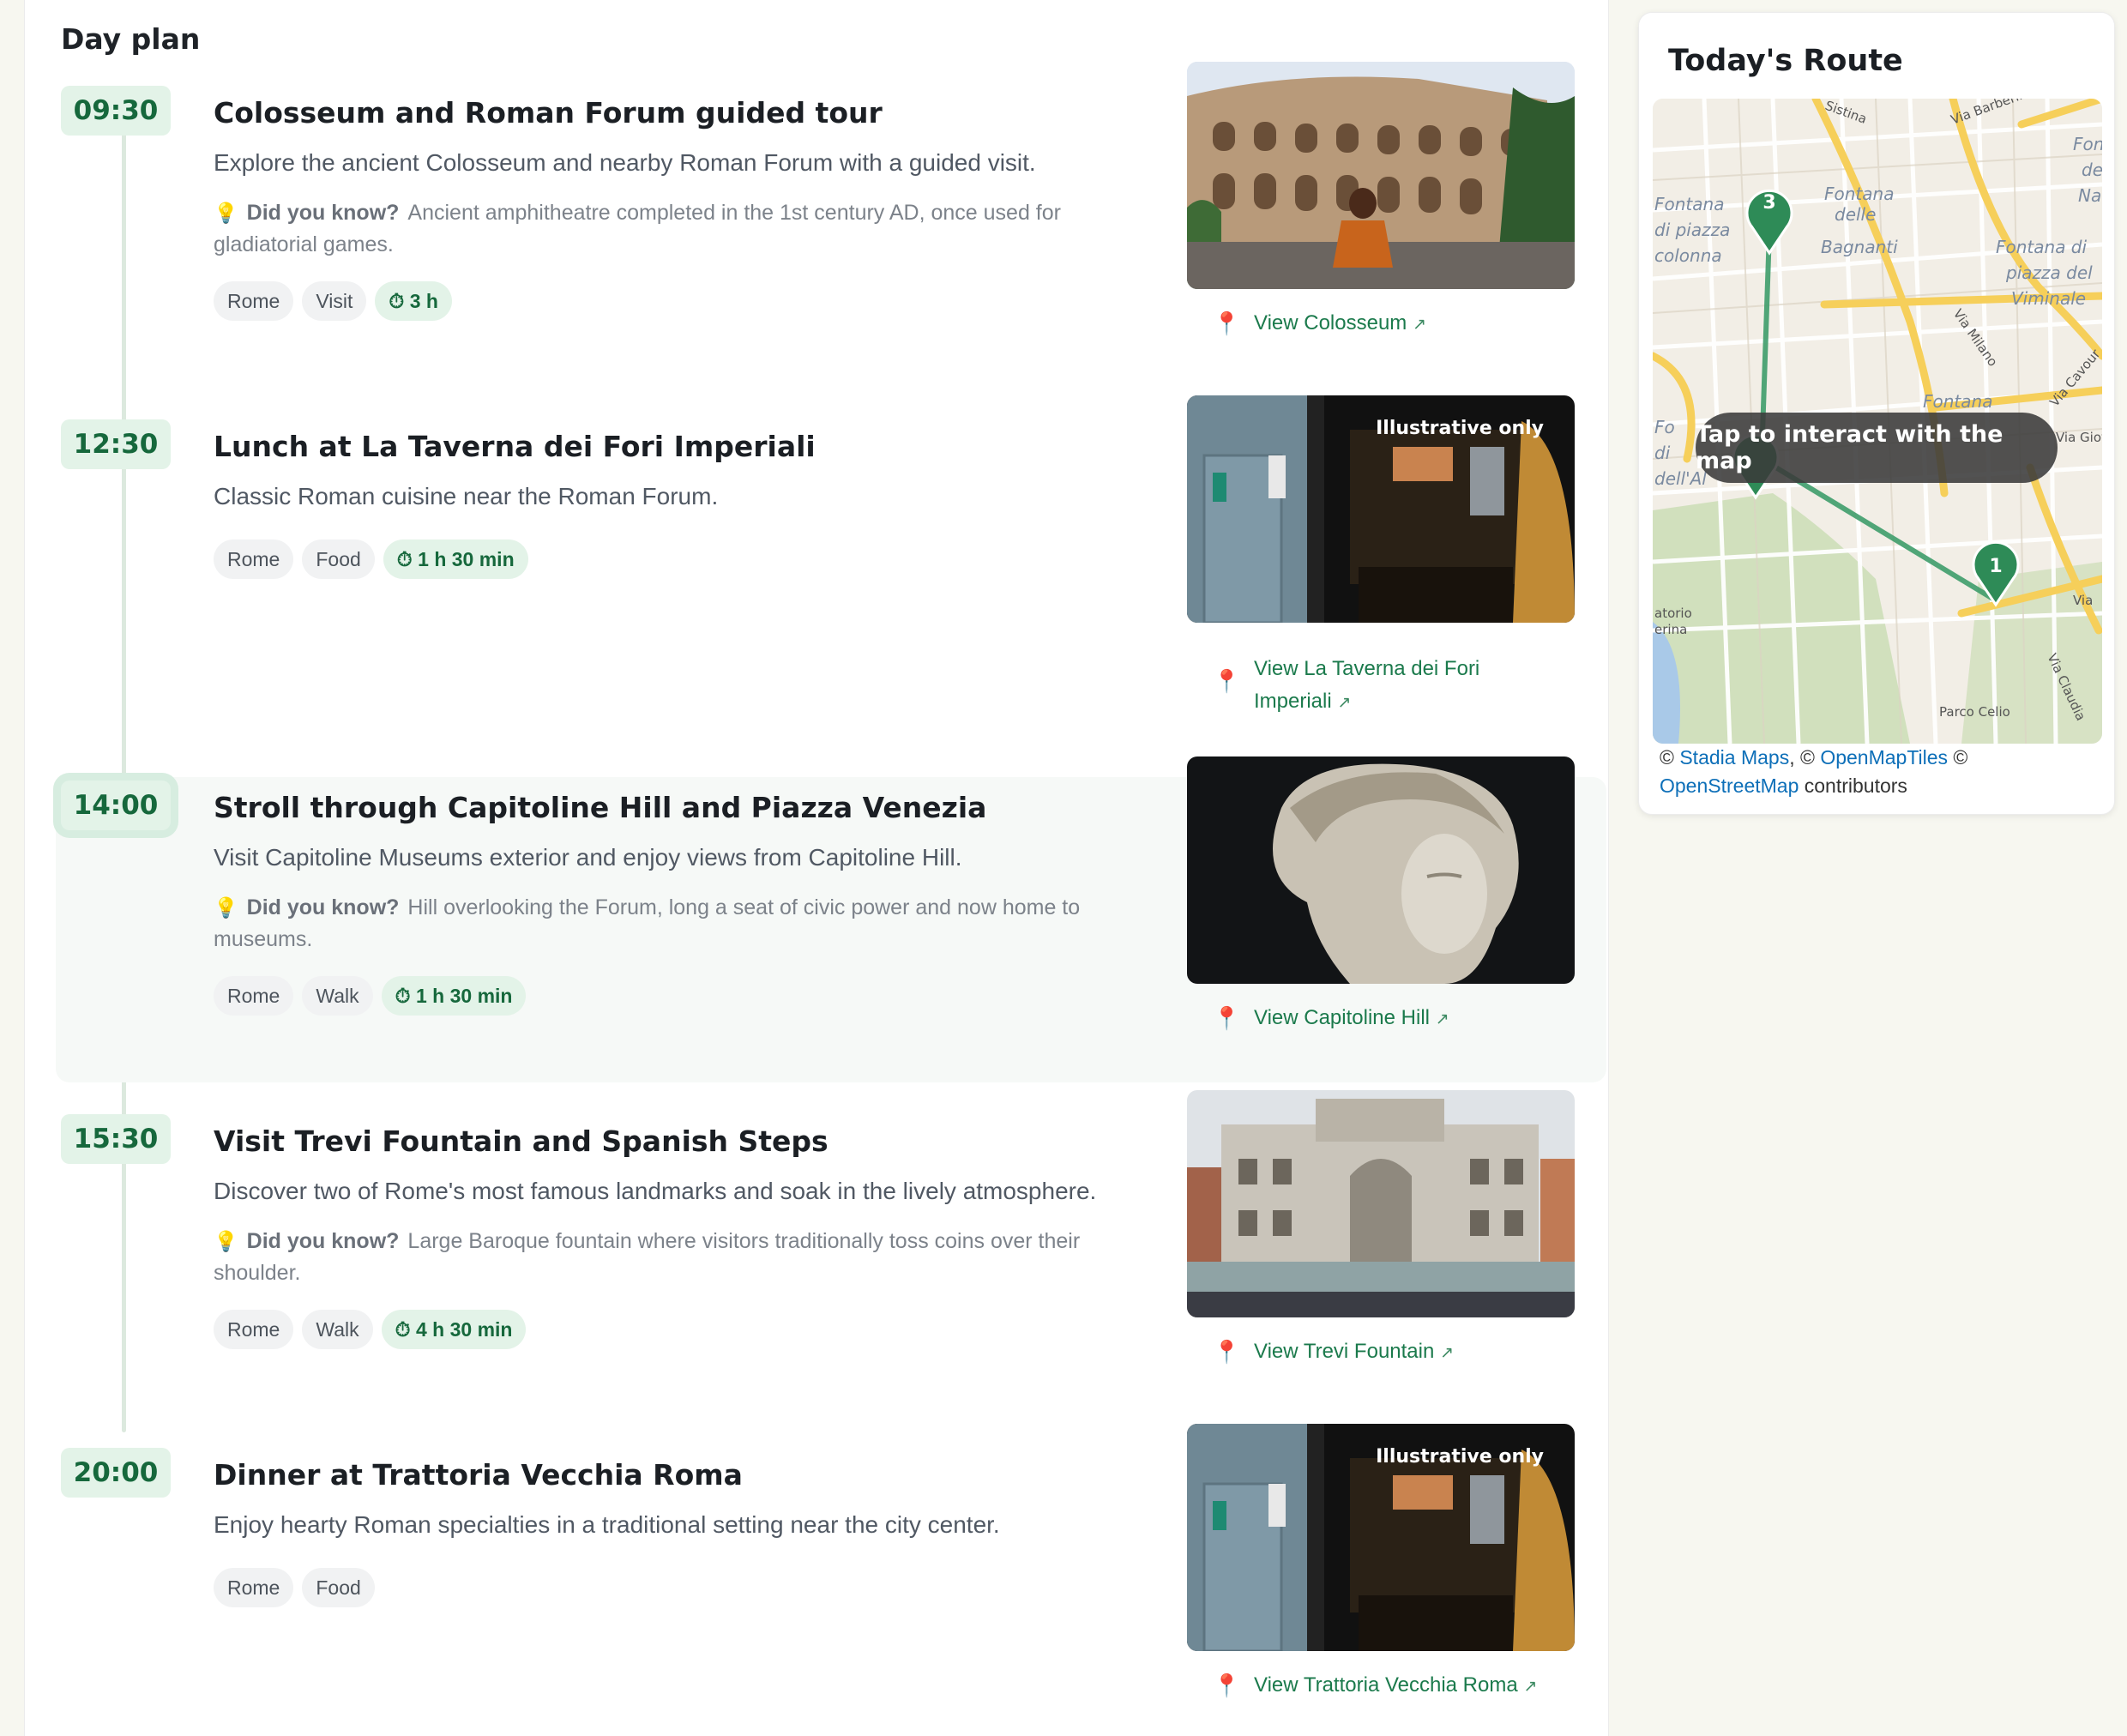  What do you see at coordinates (116, 1473) in the screenshot?
I see `time-badge: 20:00` at bounding box center [116, 1473].